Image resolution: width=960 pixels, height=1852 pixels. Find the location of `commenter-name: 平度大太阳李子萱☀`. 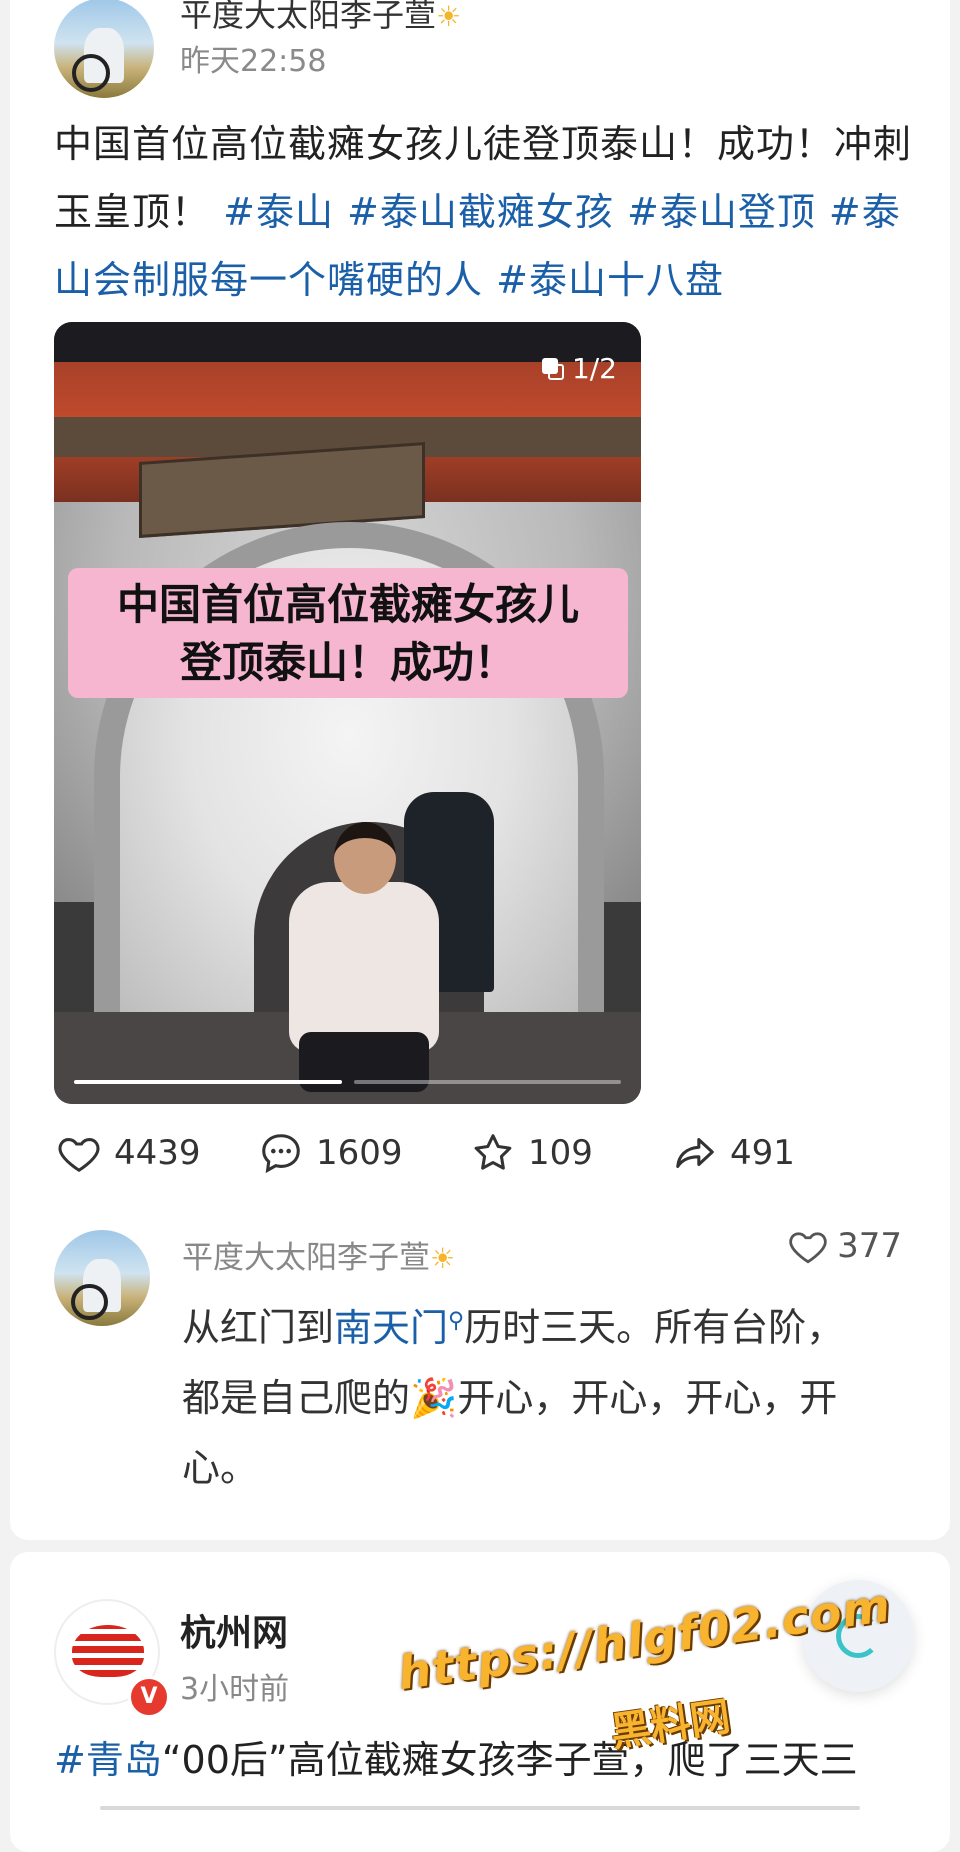

commenter-name: 平度大太阳李子萱☀ is located at coordinates (318, 1254).